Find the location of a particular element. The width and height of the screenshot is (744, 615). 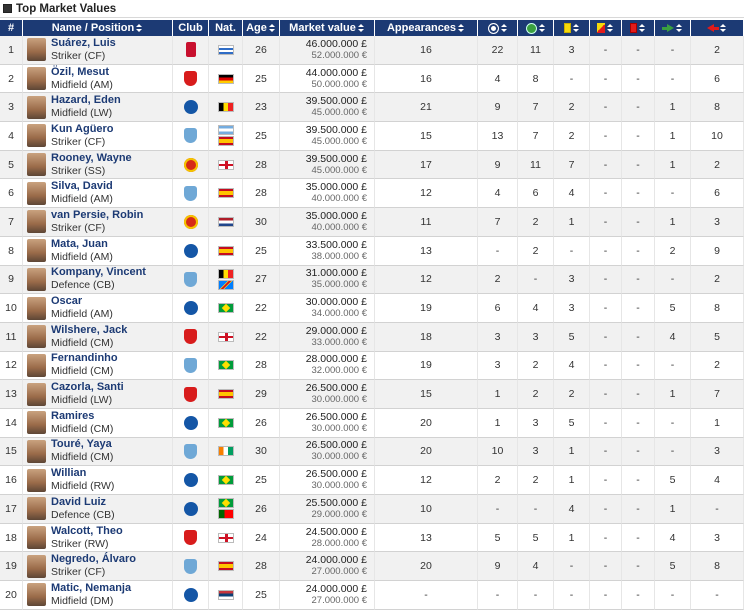

player-name-link: Touré, Yaya is located at coordinates (82, 444).